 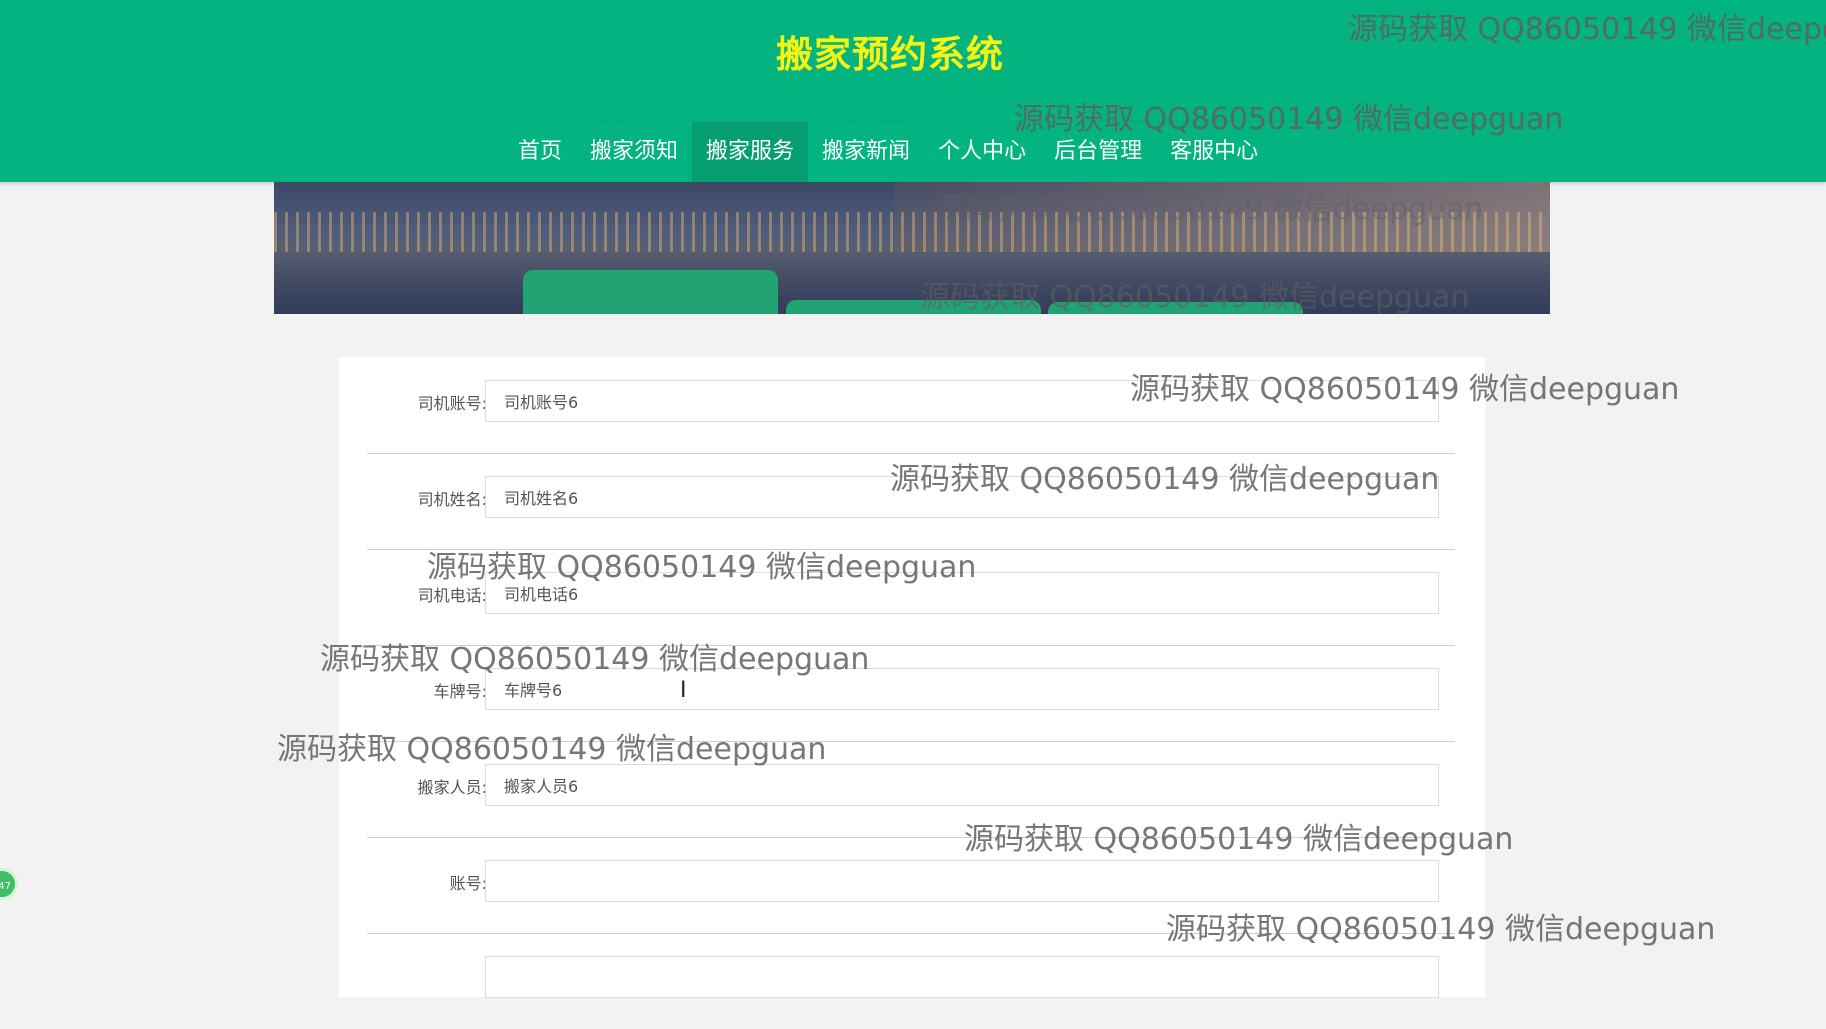 What do you see at coordinates (890, 54) in the screenshot?
I see `site-title: 搬家预约系统` at bounding box center [890, 54].